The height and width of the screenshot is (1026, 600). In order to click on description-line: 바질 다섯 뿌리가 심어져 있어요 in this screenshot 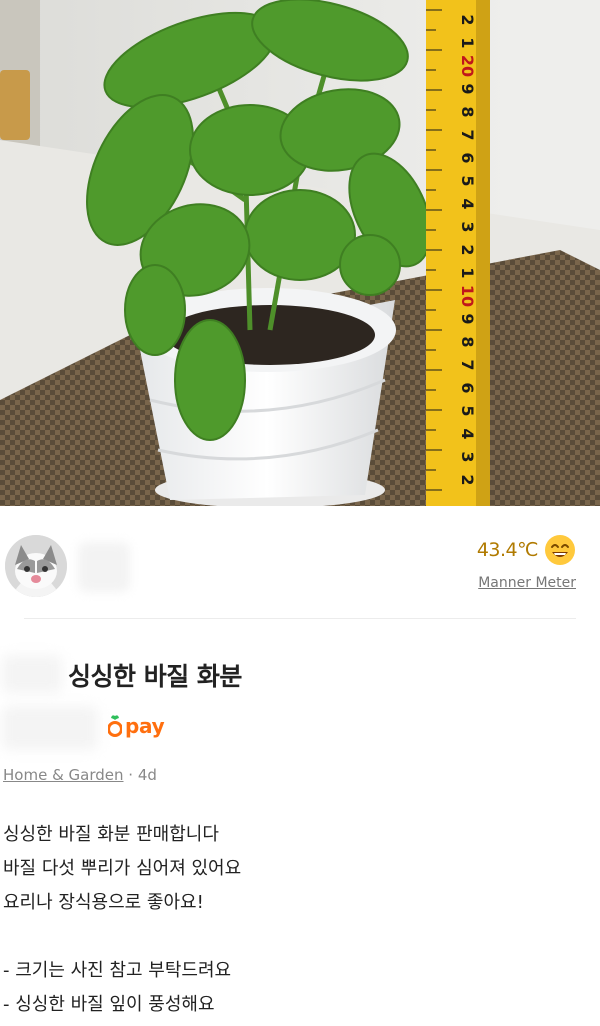, I will do `click(122, 868)`.